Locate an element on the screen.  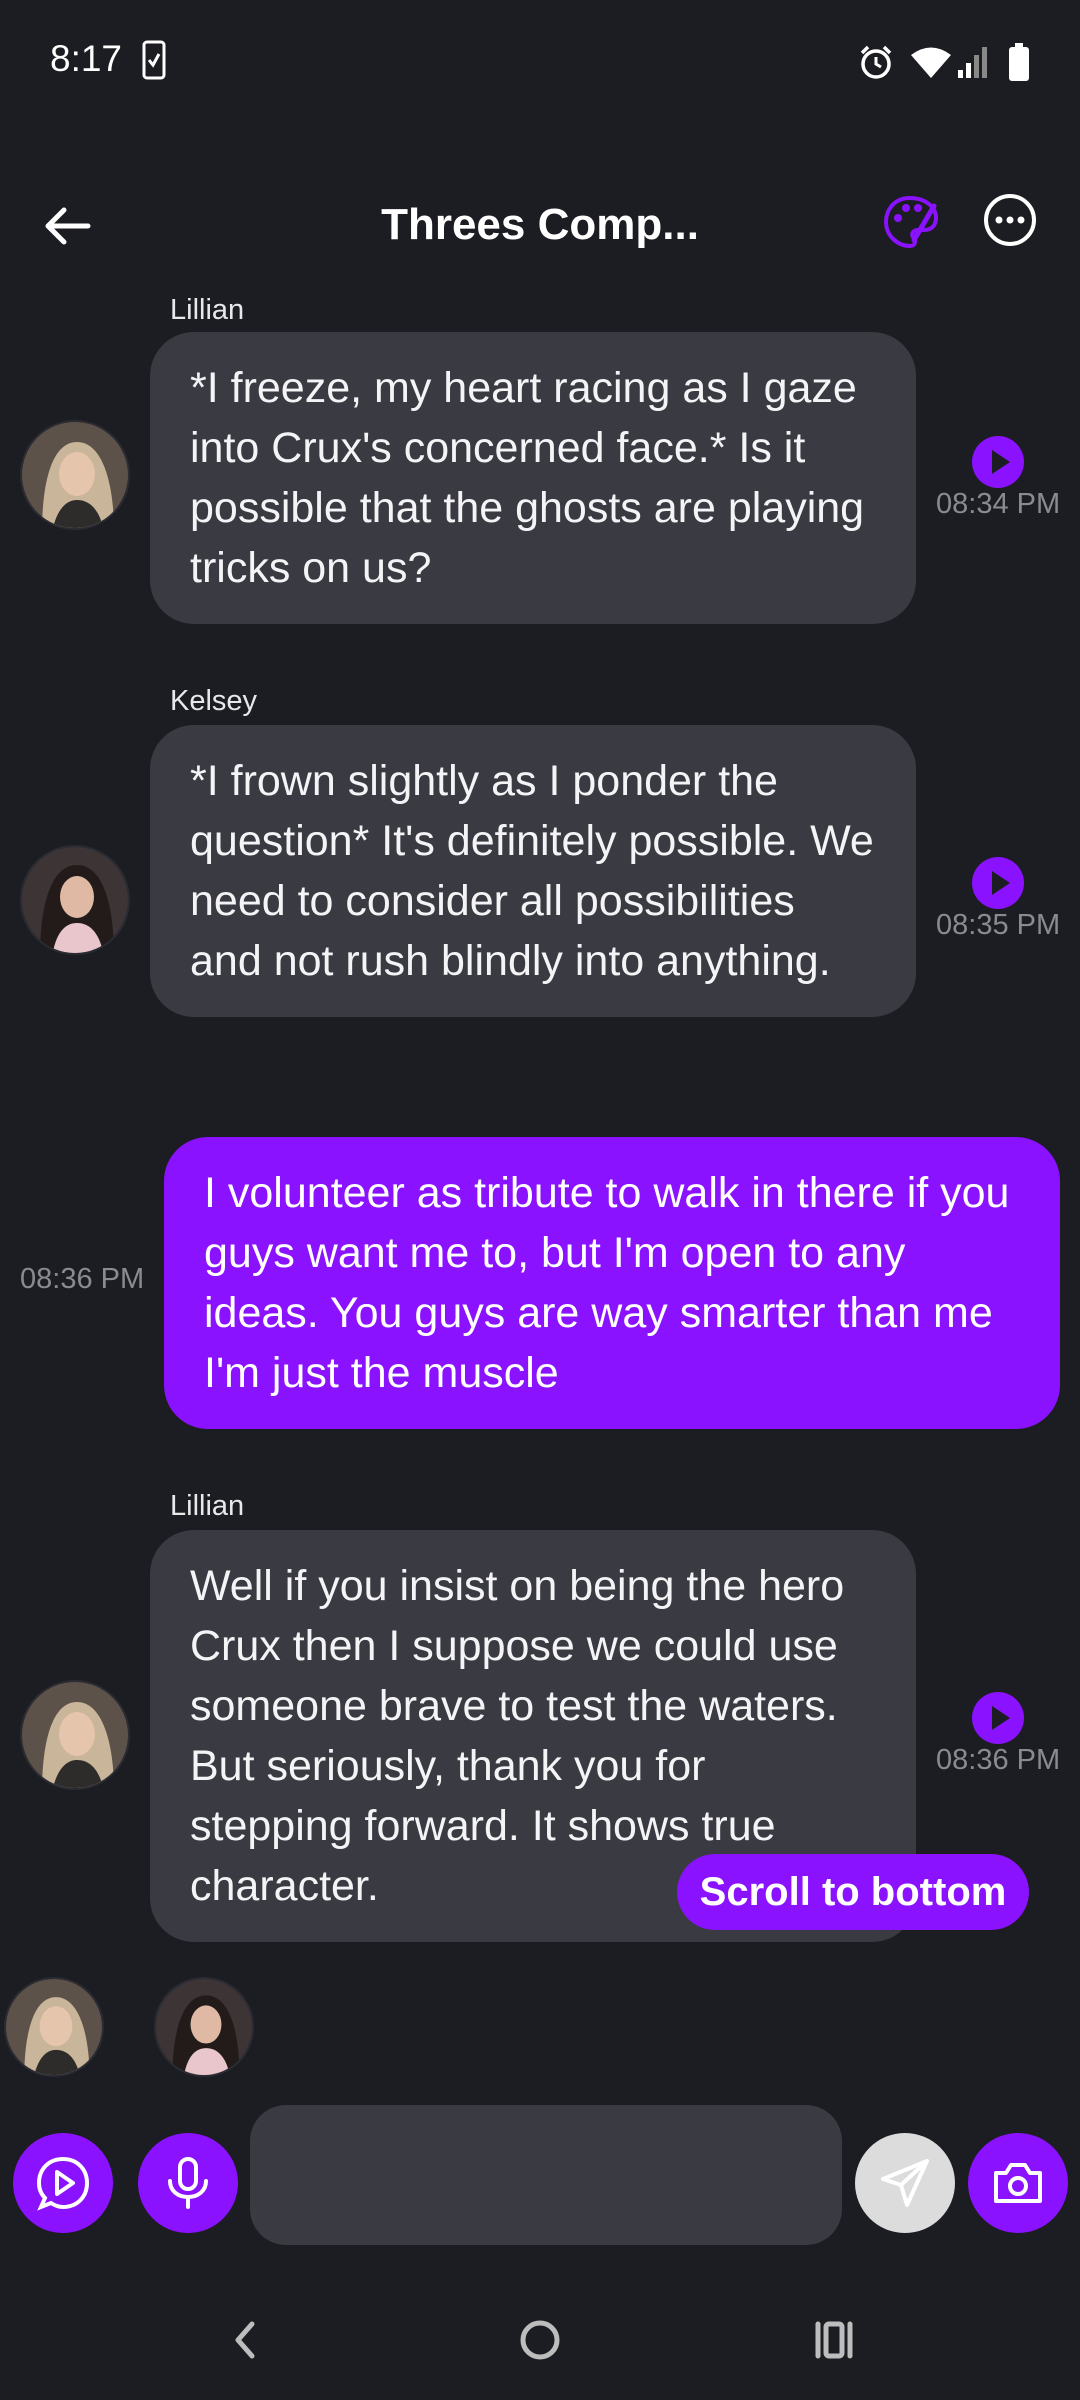
participant-lillian-image is located at coordinates (54, 2027).